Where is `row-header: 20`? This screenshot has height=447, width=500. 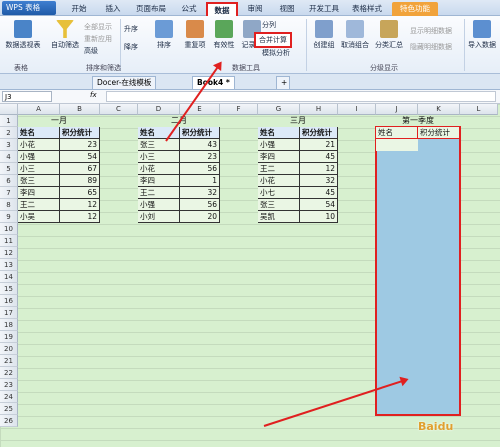
row-header: 20 is located at coordinates (9, 349).